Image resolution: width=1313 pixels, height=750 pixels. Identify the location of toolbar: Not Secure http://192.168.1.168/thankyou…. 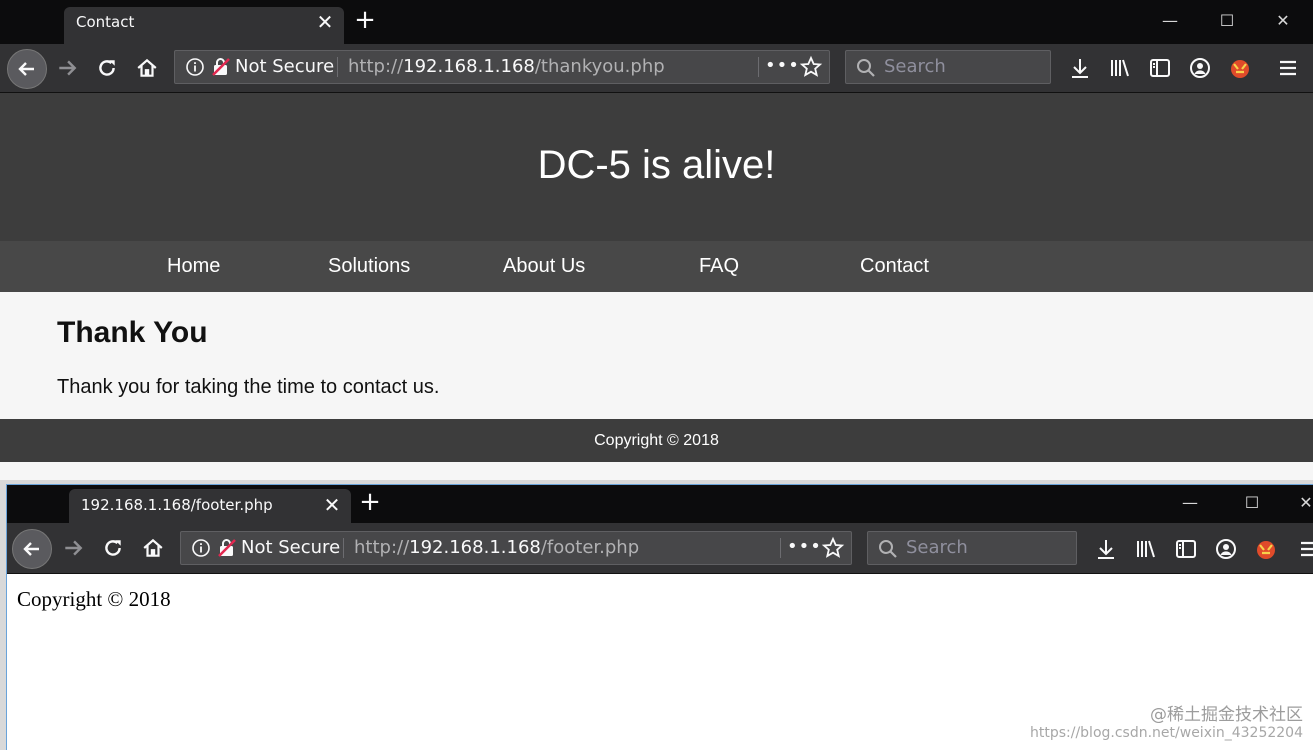
(656, 68).